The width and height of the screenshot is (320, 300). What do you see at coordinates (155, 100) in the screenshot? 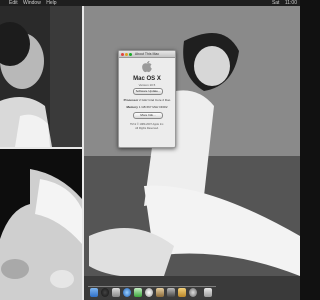
I see `processor-value: 2 GHz Intel Core 2 Duo` at bounding box center [155, 100].